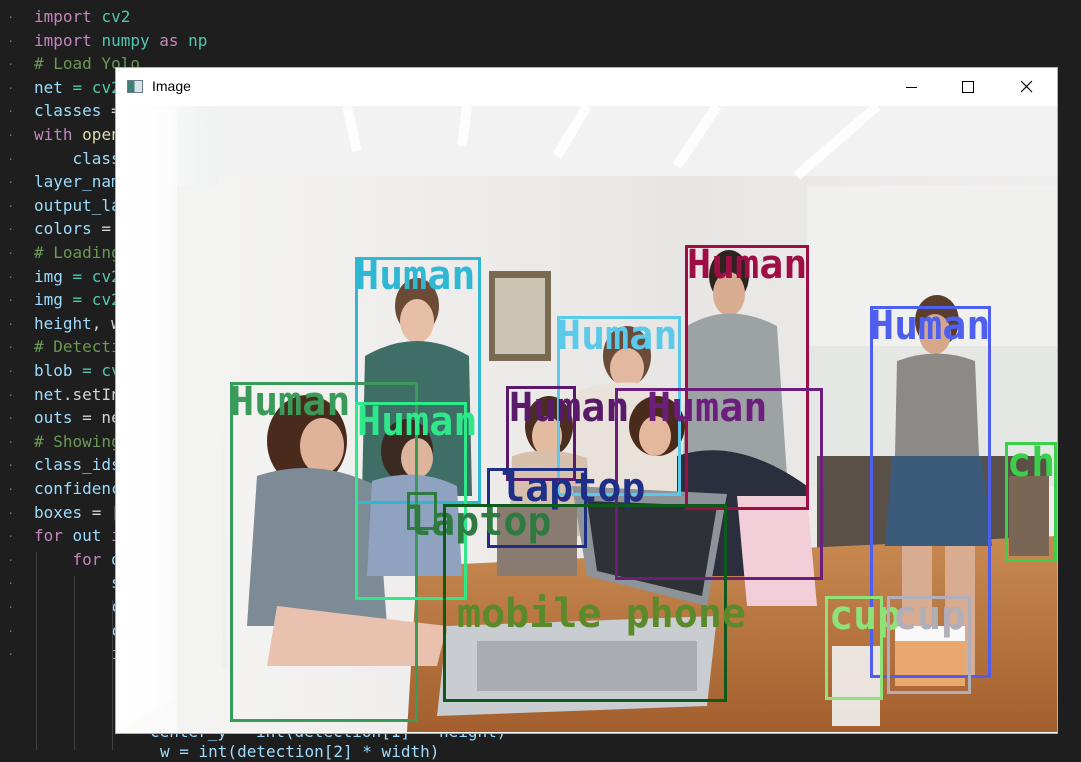 The width and height of the screenshot is (1081, 762). I want to click on code-token: np, so click(198, 40).